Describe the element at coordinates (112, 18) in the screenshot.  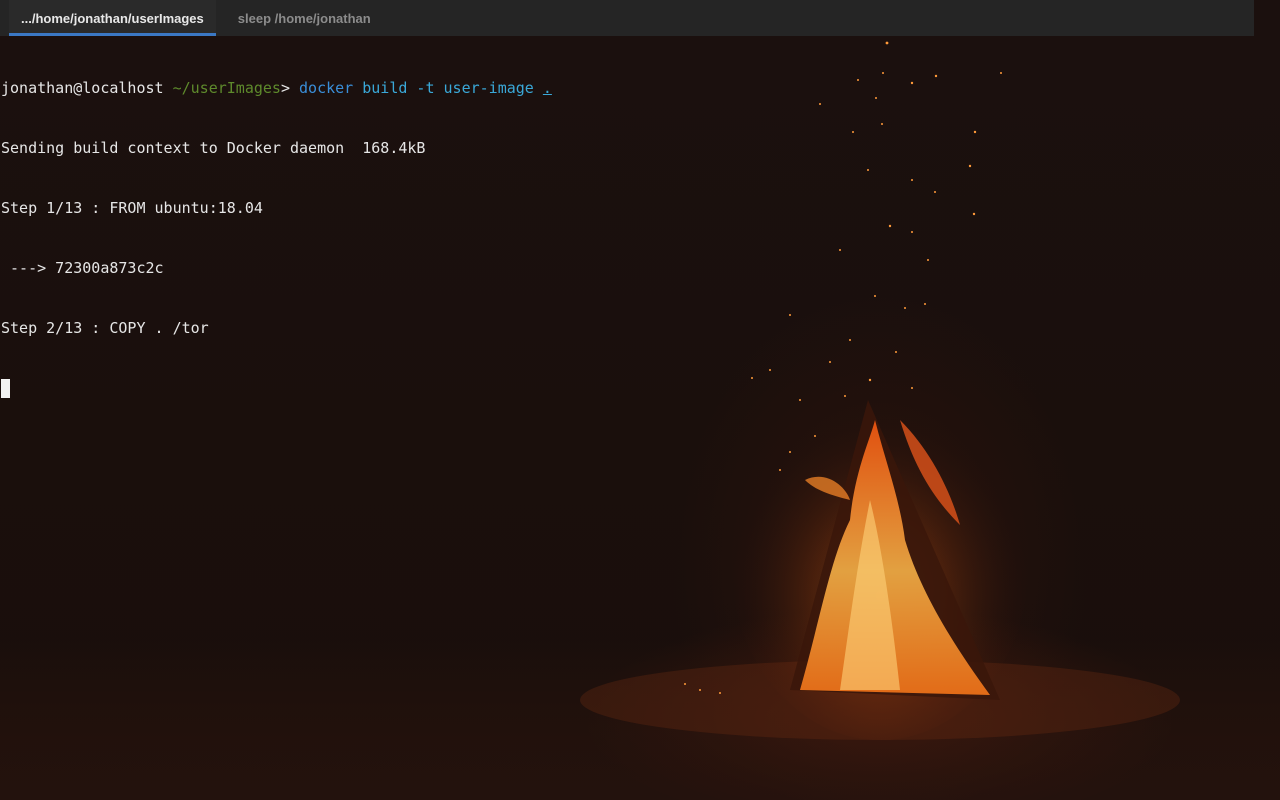
I see `tab-user-images: .../home/jonathan/userImages` at that location.